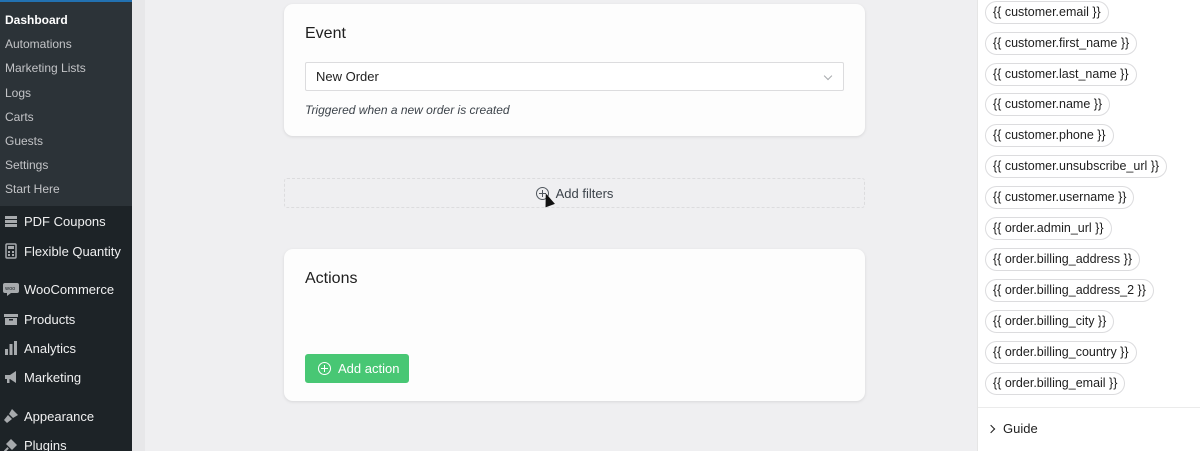 The width and height of the screenshot is (1200, 451). Describe the element at coordinates (1050, 321) in the screenshot. I see `variable-chip: {{ order.billing_city }}` at that location.